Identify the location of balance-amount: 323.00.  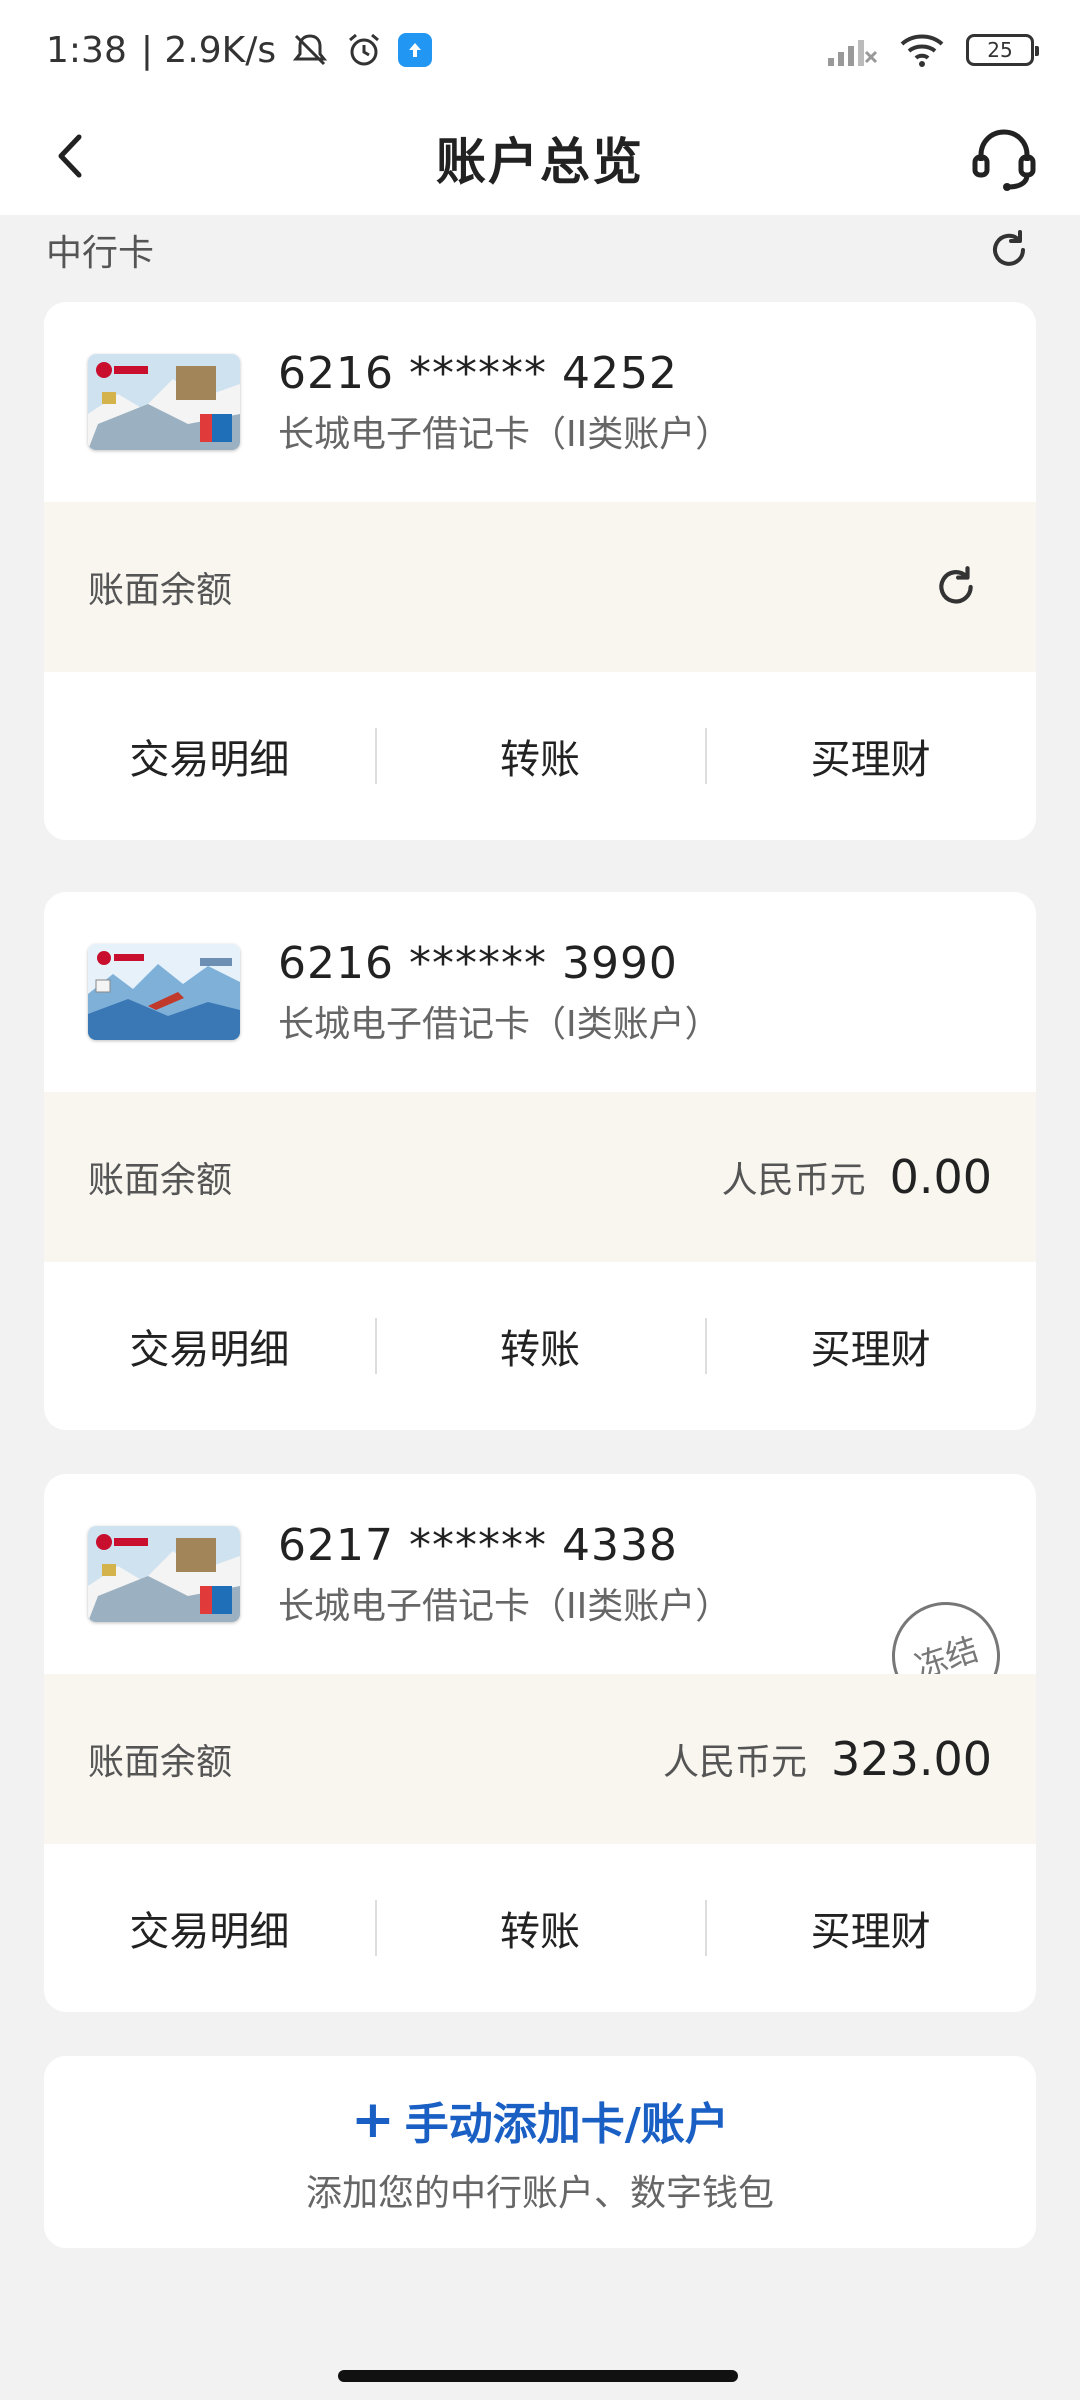
(911, 1759).